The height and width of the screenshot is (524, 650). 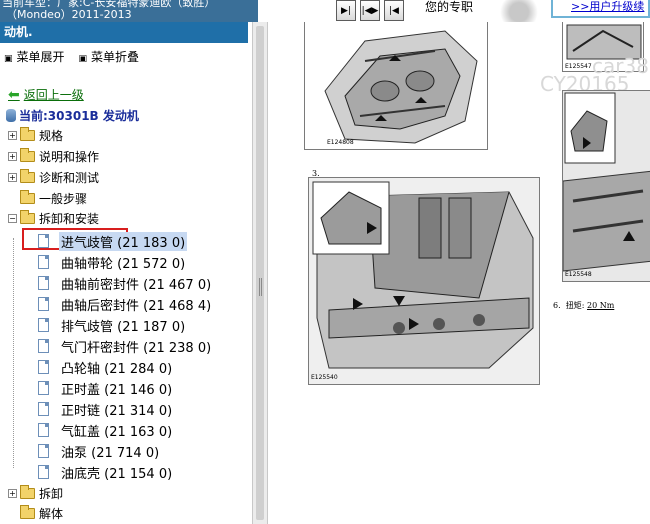 I want to click on database-icon, so click(x=11, y=115).